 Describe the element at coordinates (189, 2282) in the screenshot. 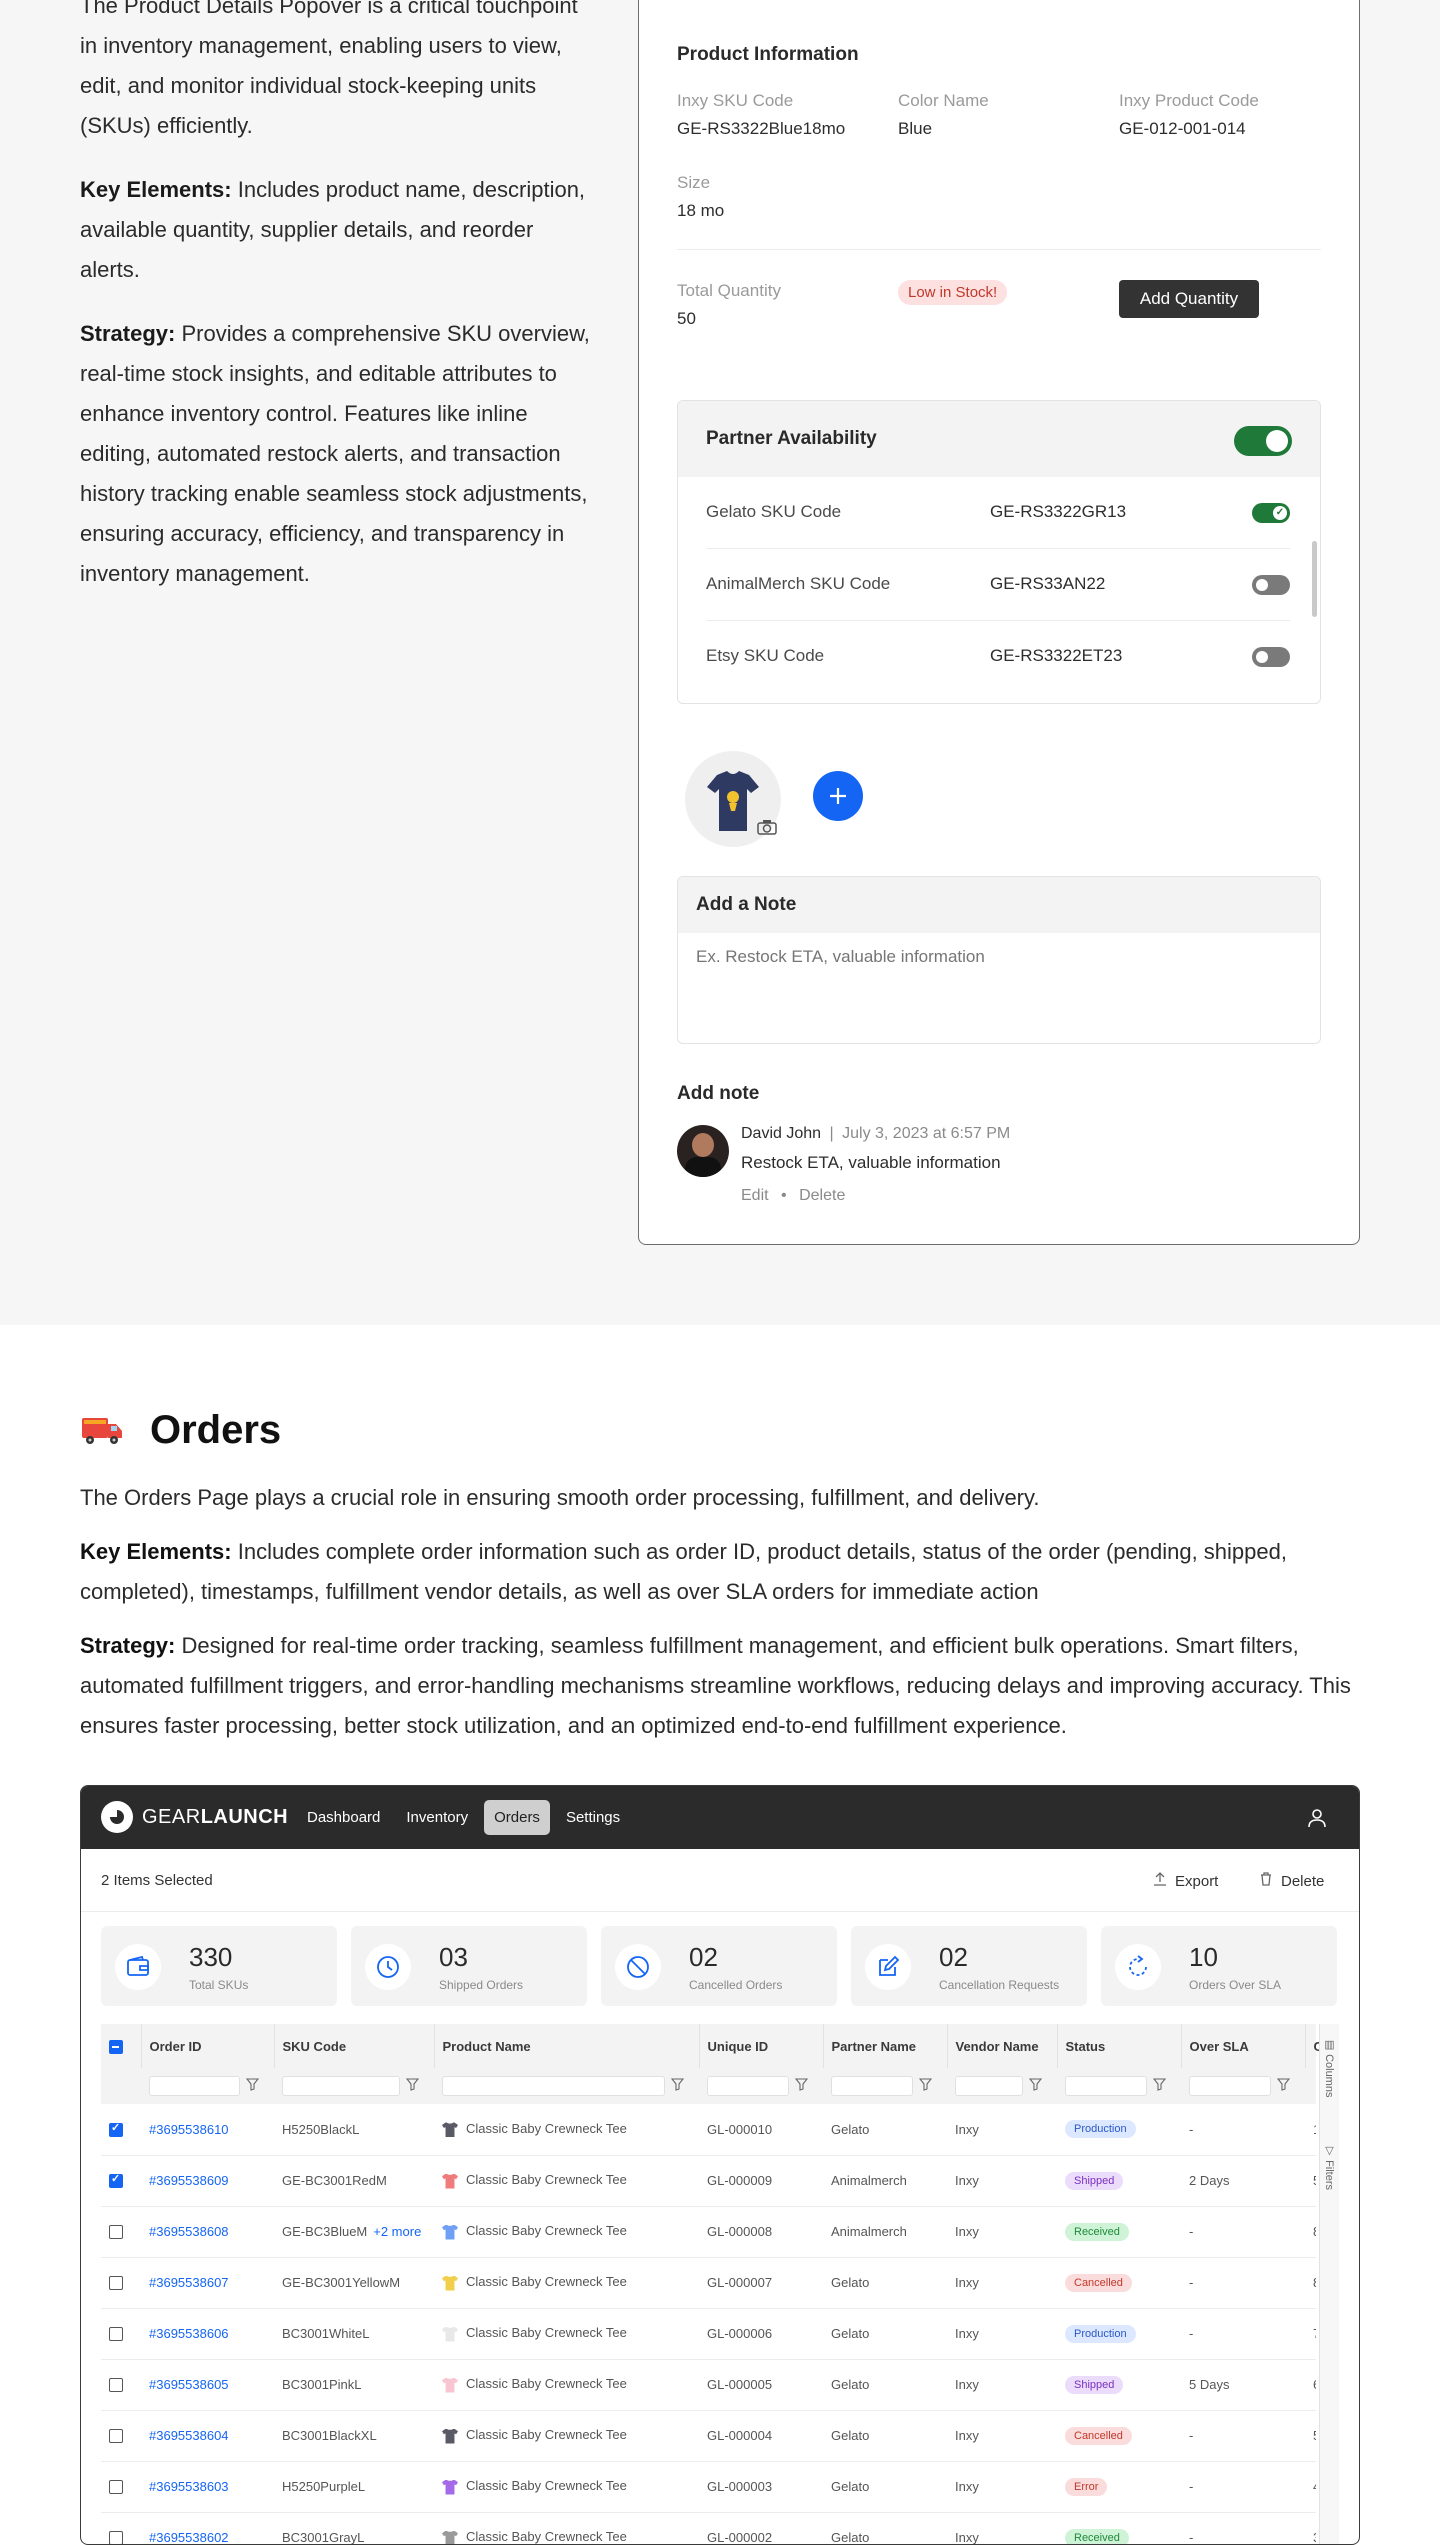

I see `order-id-link: #3695538607` at that location.